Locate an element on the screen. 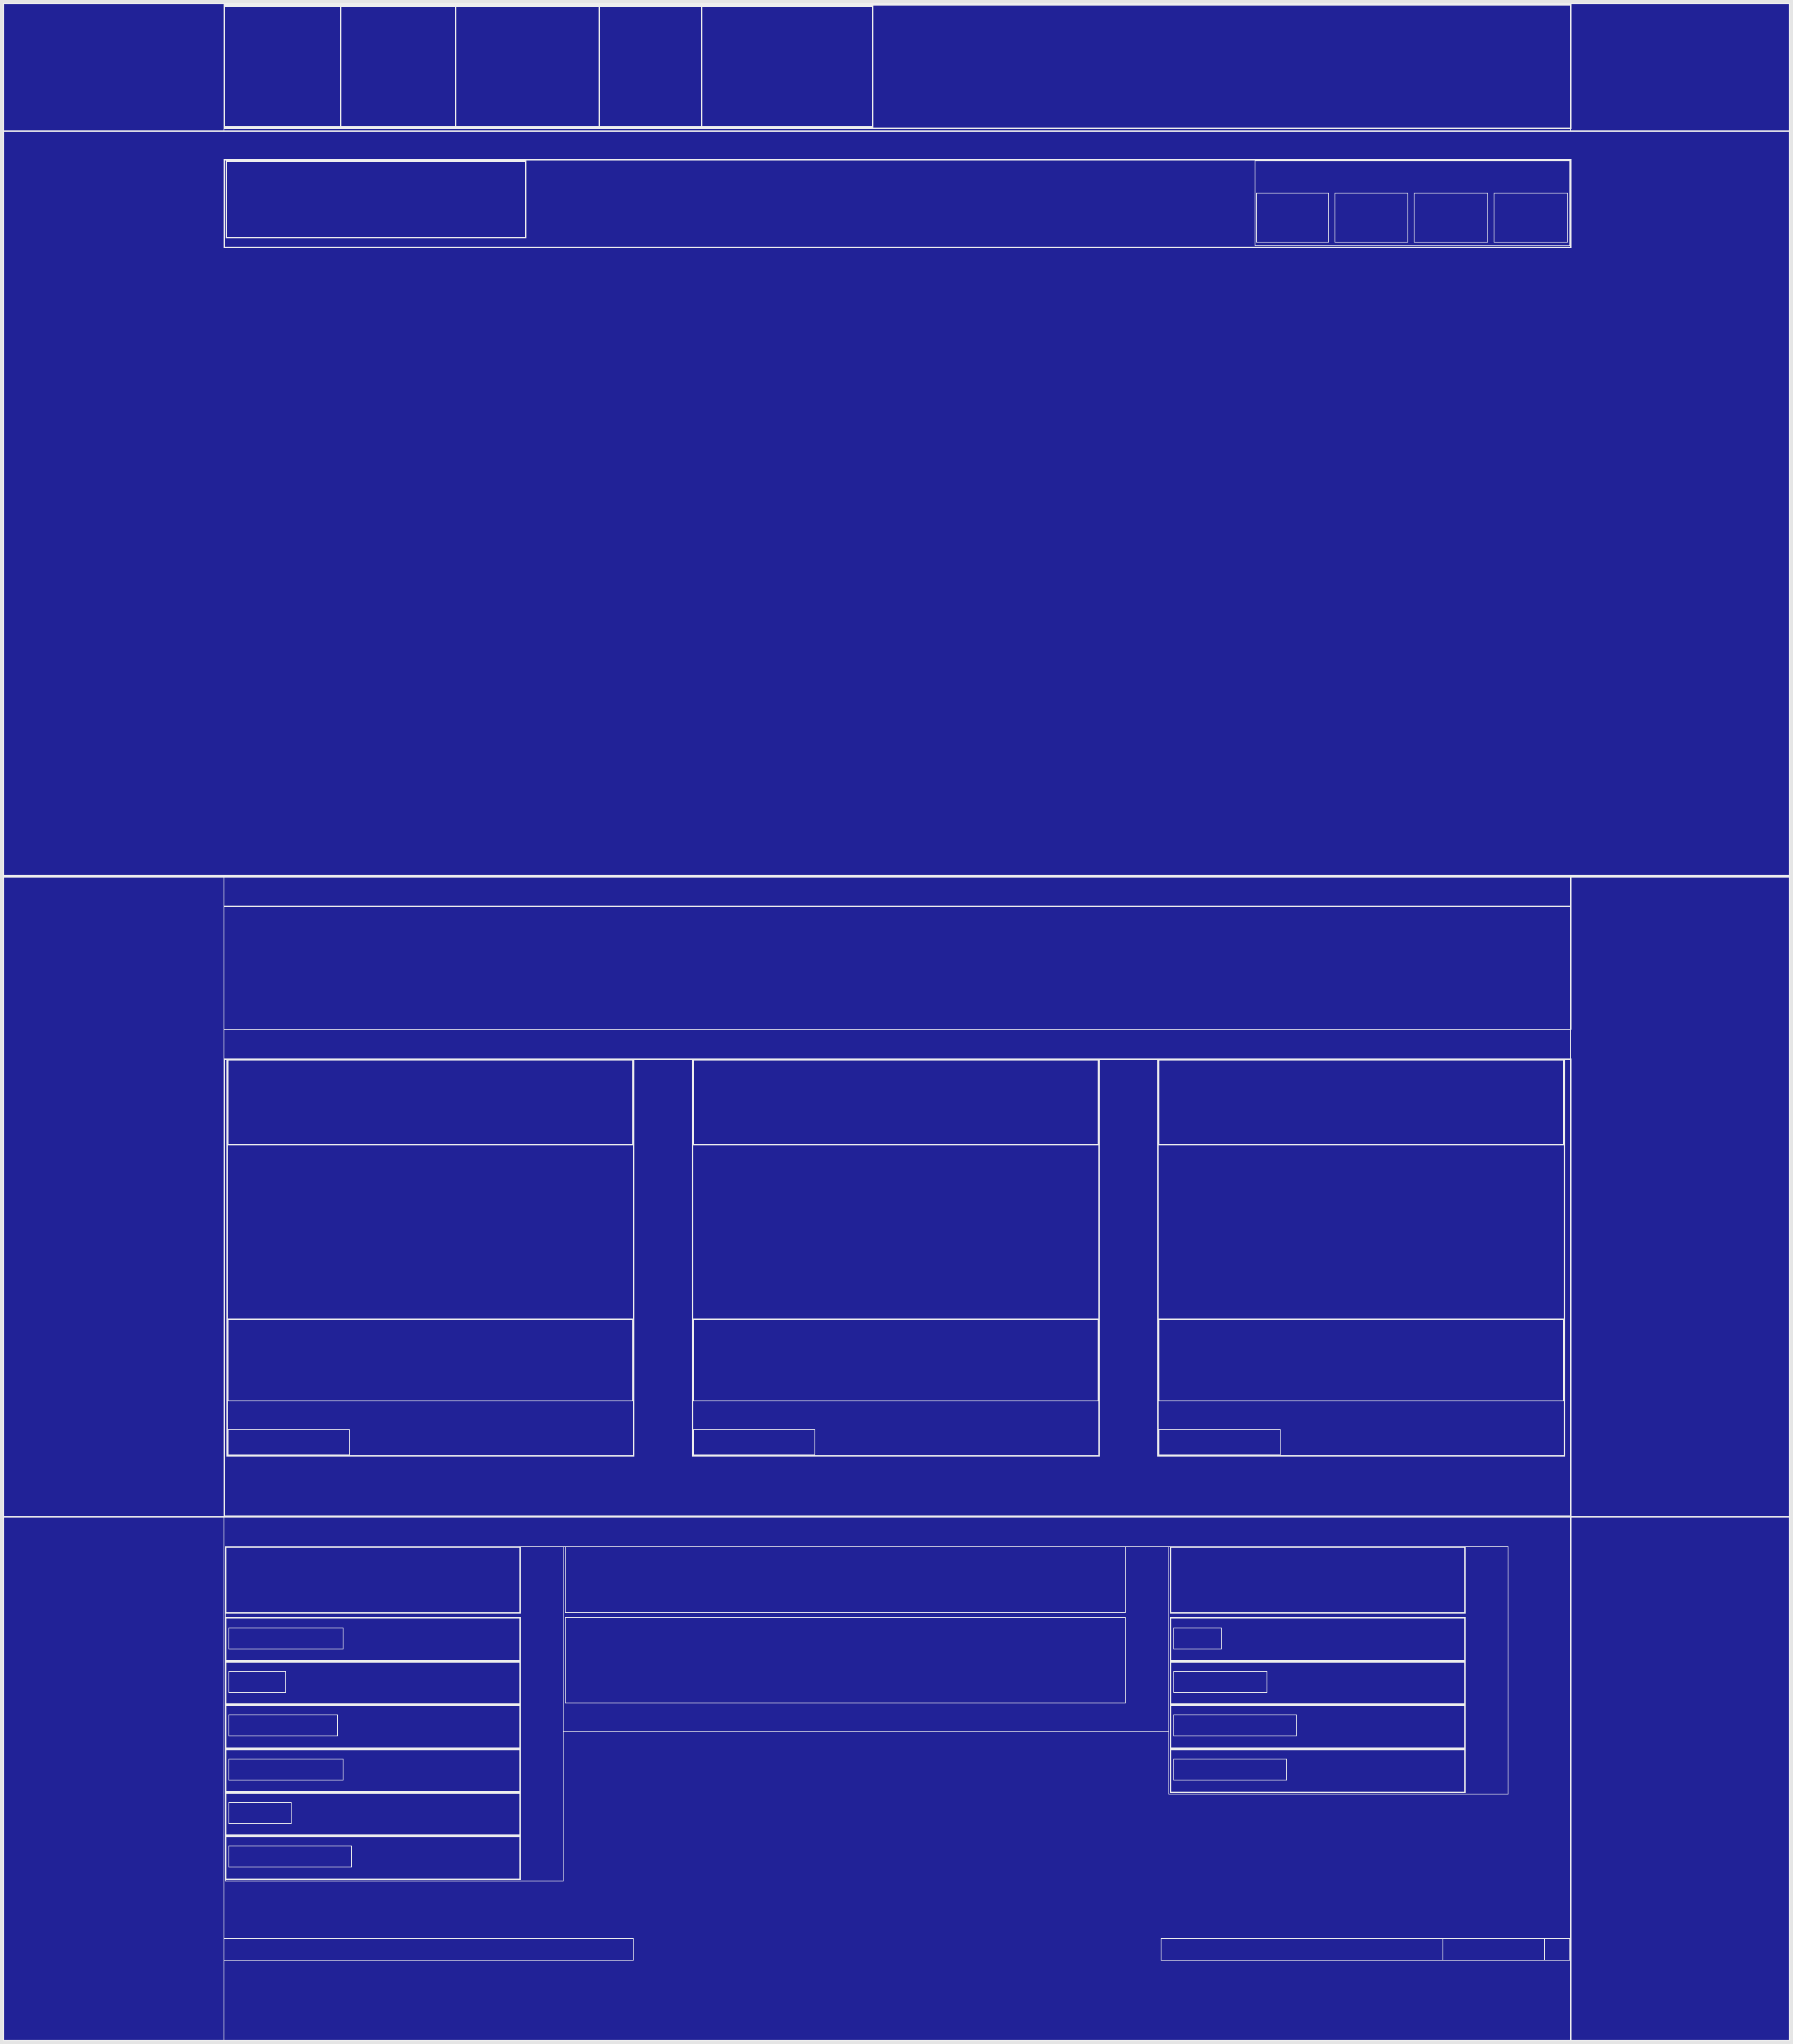  right-list-item-4-label is located at coordinates (1230, 1769).